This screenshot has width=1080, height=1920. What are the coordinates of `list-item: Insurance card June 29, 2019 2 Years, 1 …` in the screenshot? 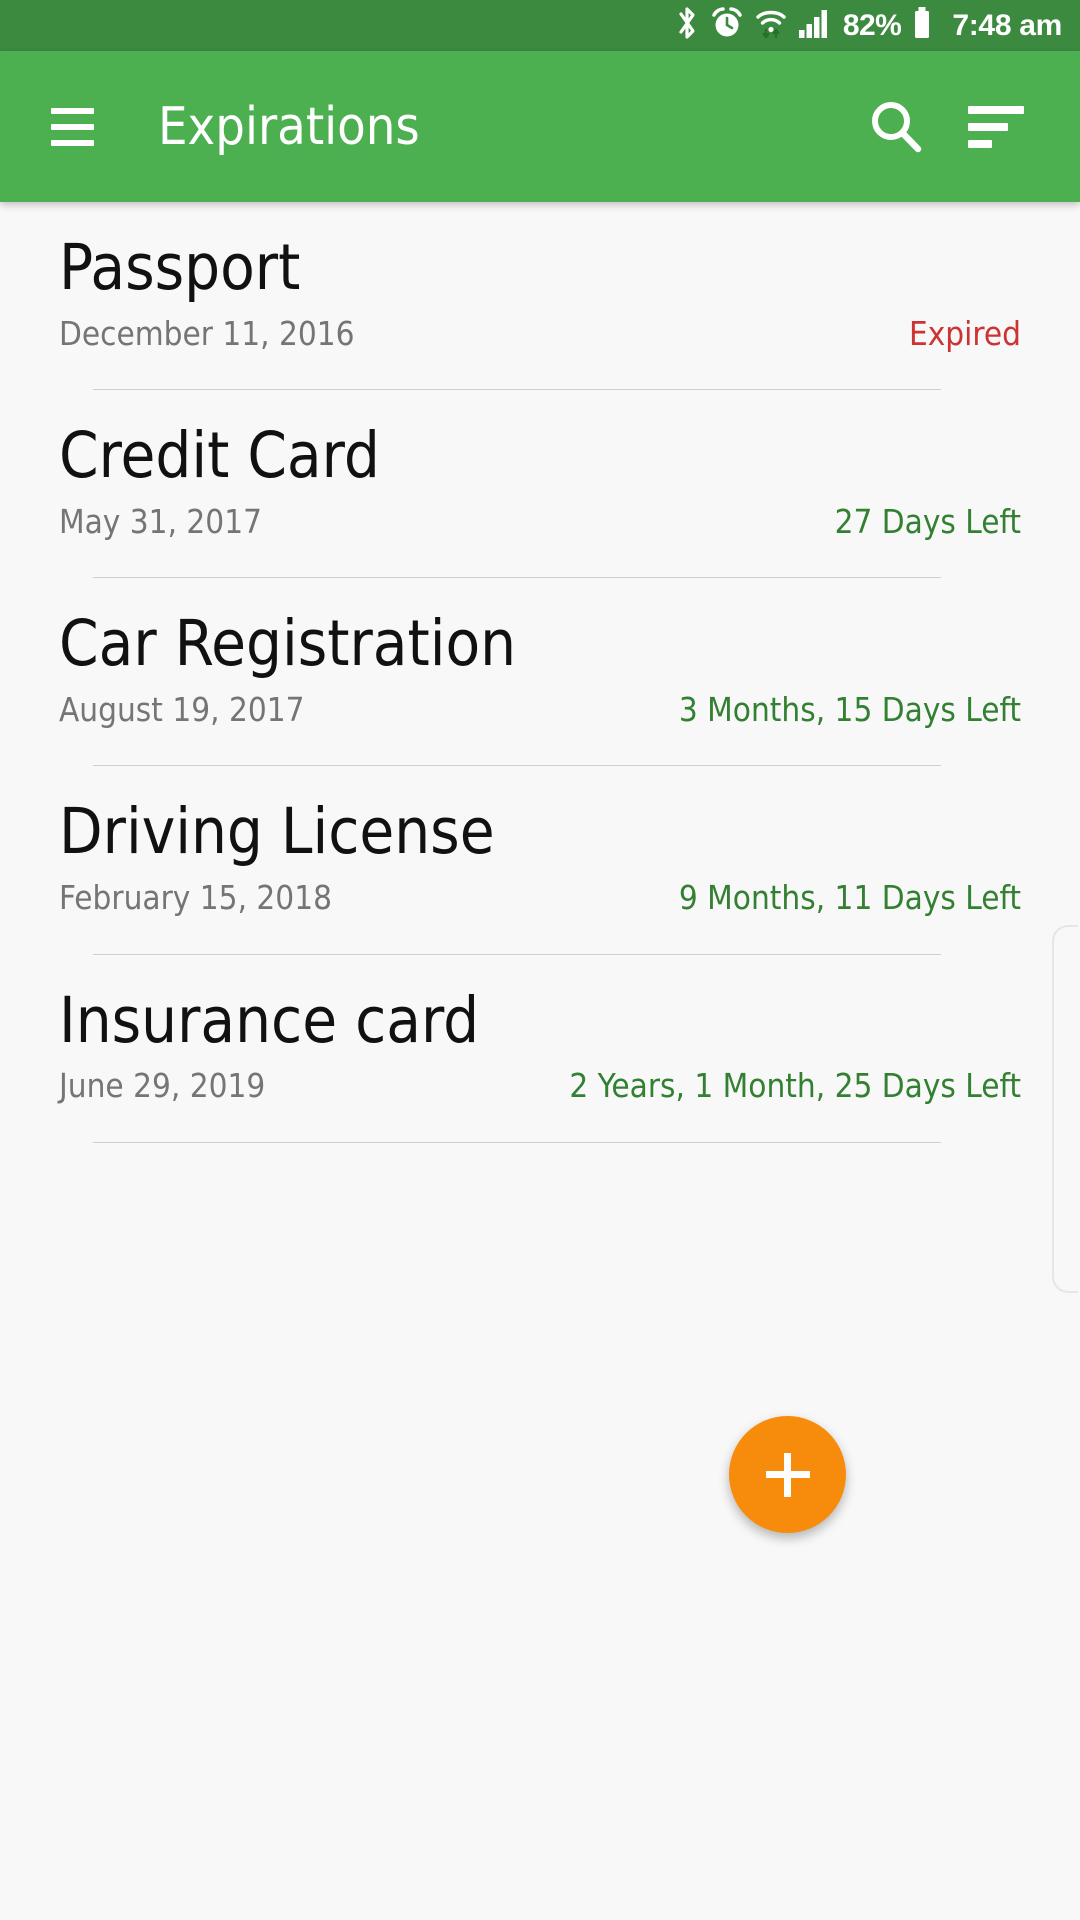 It's located at (540, 1049).